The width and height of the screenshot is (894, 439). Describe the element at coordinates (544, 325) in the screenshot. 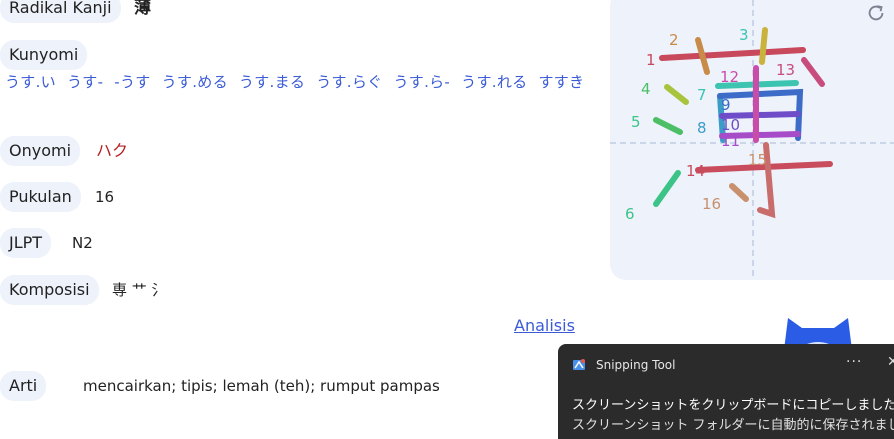

I see `analisis-link: Analisis` at that location.